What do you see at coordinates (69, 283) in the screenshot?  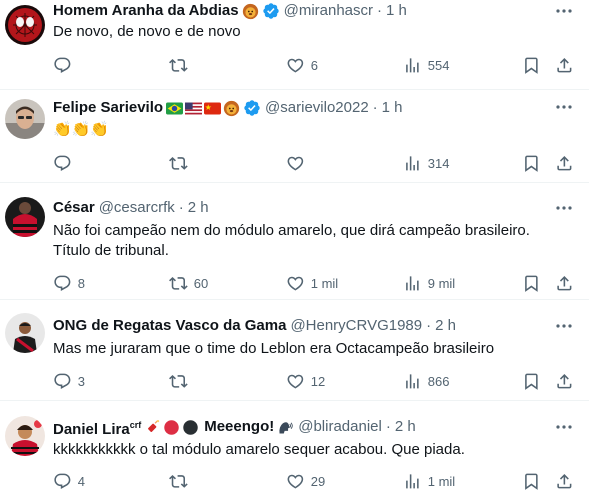 I see `reply-button: 8` at bounding box center [69, 283].